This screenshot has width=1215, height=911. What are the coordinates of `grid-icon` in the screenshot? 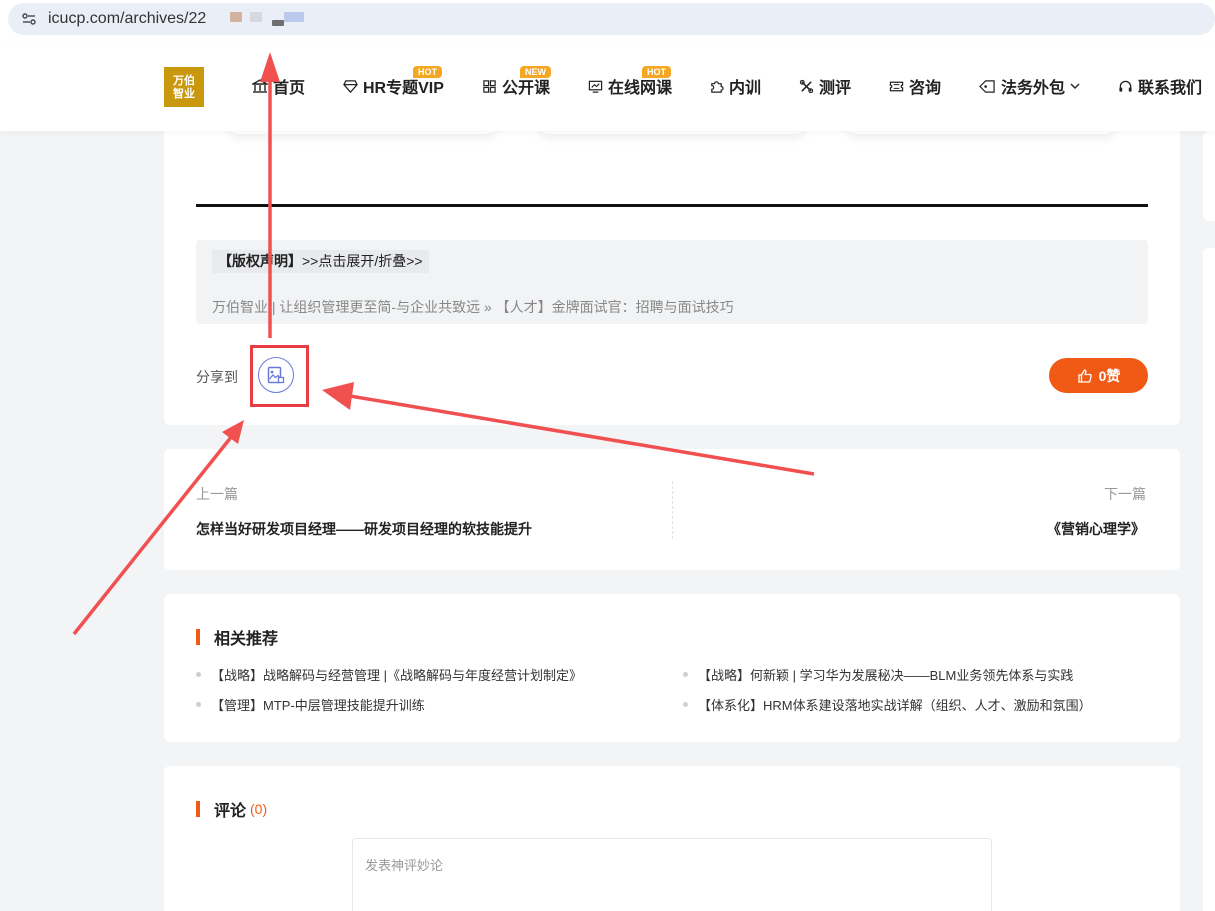 It's located at (489, 86).